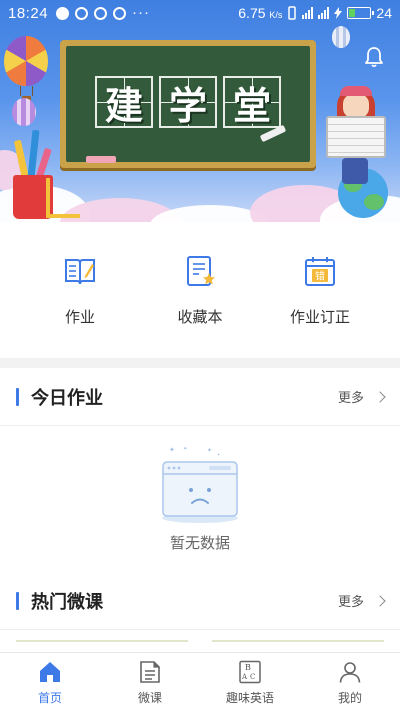 This screenshot has height=711, width=400. I want to click on empty-box-icon: ✦ ✦ ✦ ✦, so click(200, 484).